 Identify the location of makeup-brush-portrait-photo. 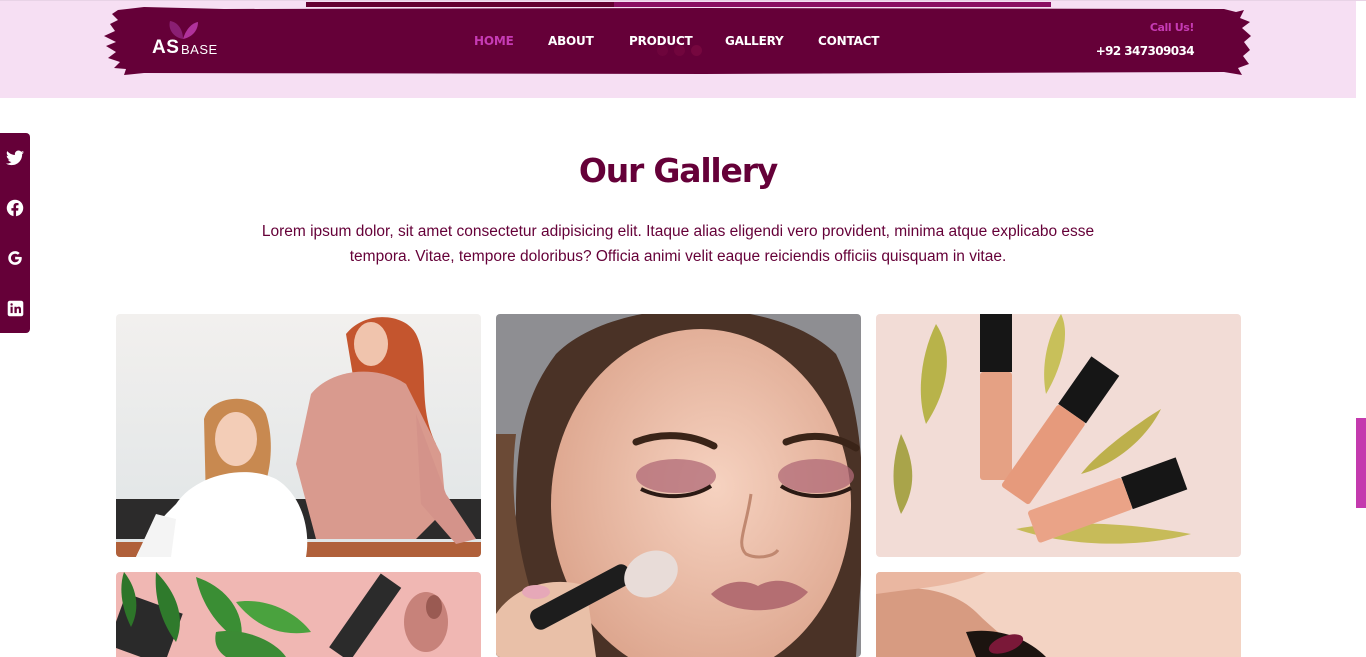
(678, 485).